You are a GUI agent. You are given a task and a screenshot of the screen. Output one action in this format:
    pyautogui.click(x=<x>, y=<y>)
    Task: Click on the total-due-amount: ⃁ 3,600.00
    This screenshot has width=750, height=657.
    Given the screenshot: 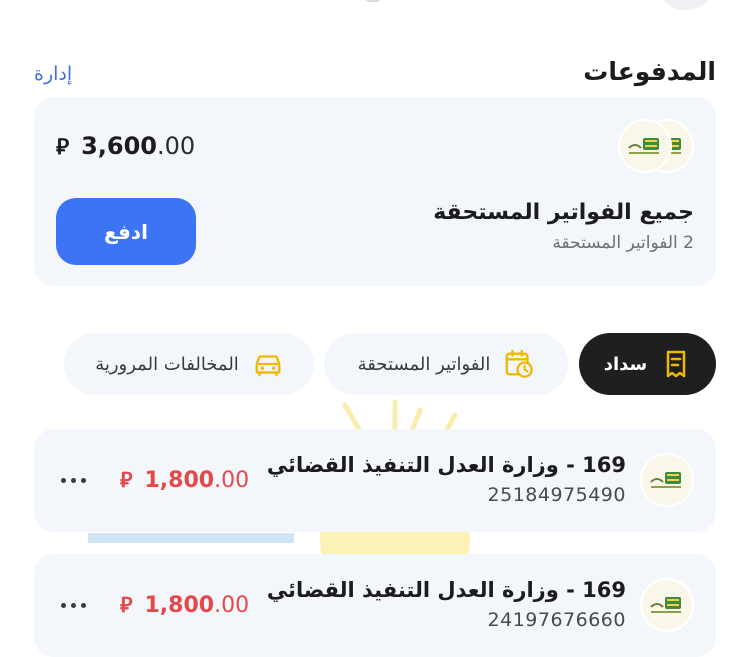 What is the action you would take?
    pyautogui.click(x=125, y=146)
    